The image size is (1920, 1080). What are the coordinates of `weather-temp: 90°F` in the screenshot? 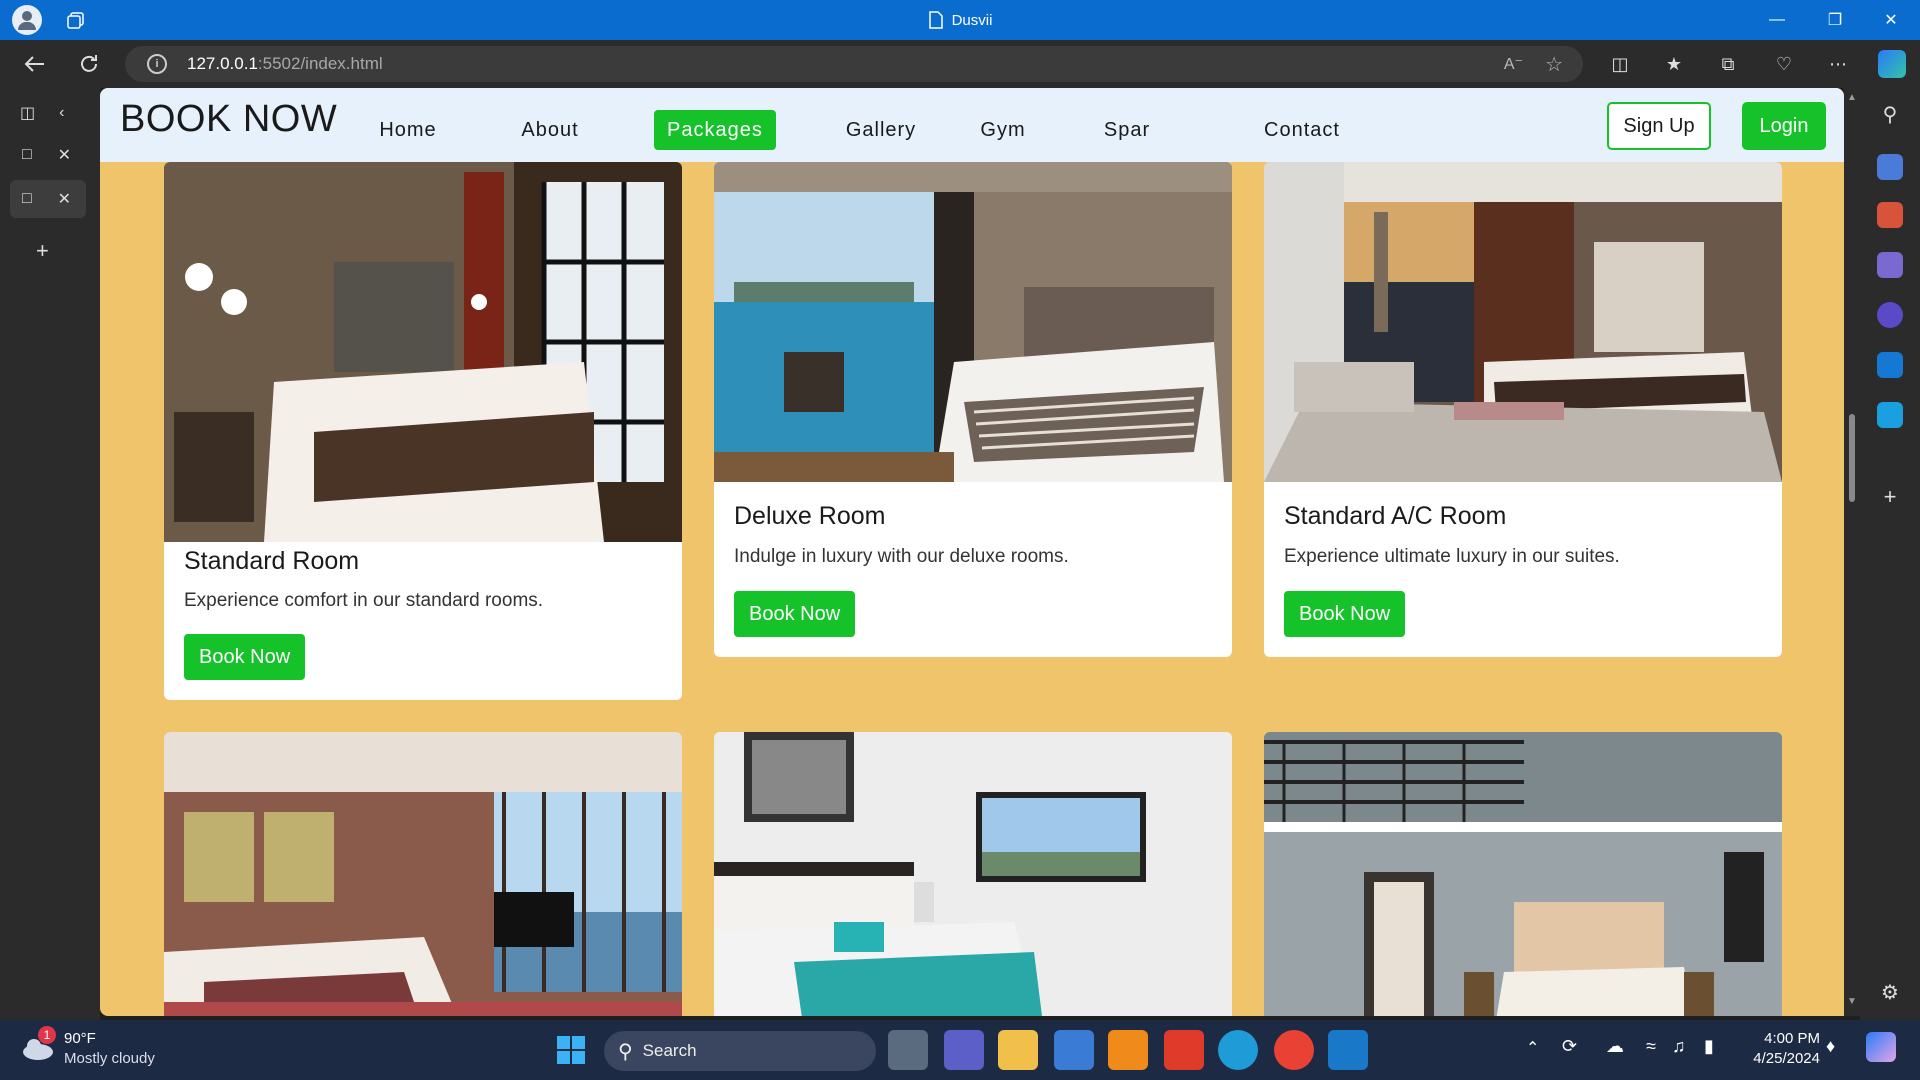 It's located at (80, 1038).